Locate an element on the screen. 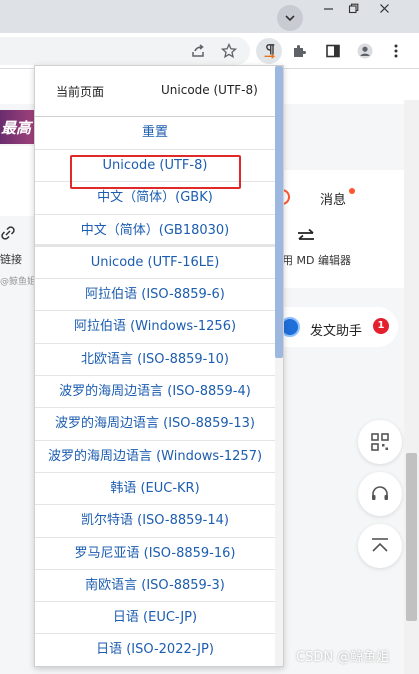  puzzle-icon is located at coordinates (300, 51).